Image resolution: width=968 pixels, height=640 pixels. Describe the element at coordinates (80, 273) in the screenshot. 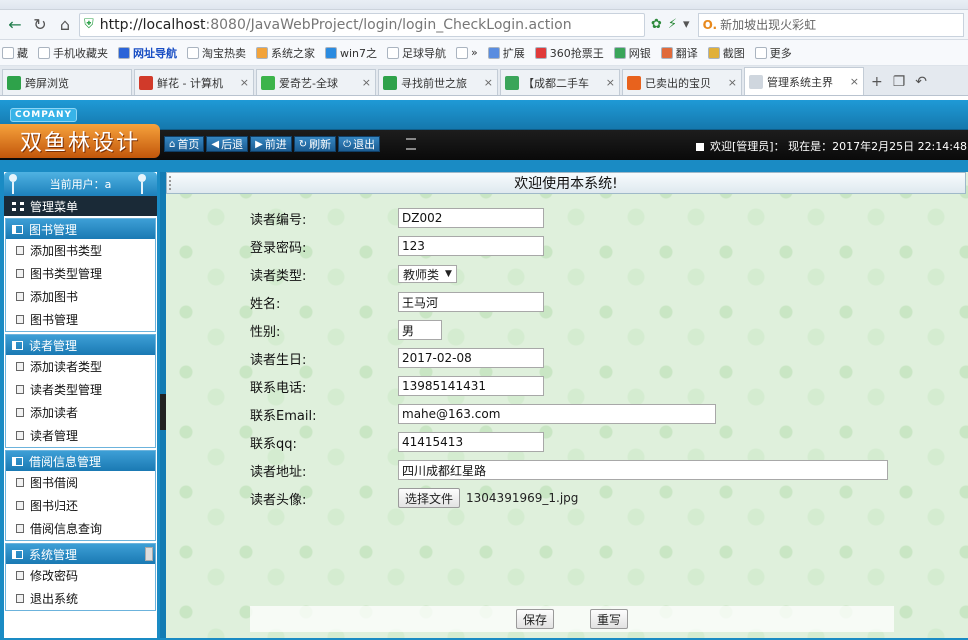

I see `menu-item: 图书类型管理` at that location.